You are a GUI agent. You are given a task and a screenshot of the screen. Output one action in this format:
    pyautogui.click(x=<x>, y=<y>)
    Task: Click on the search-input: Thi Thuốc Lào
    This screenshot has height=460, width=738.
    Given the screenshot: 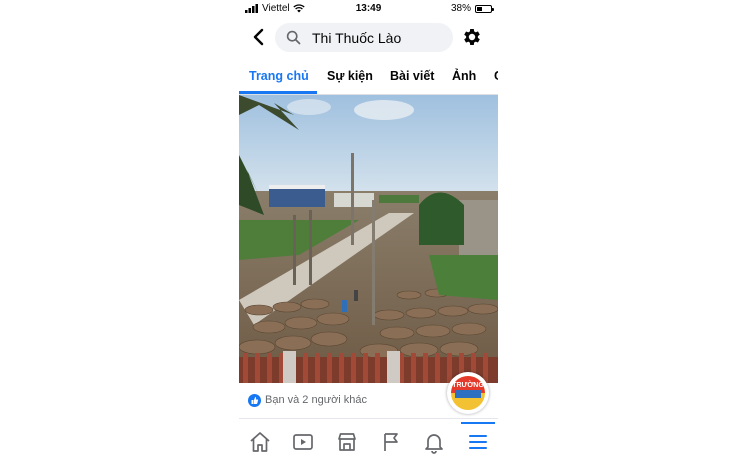 What is the action you would take?
    pyautogui.click(x=364, y=37)
    